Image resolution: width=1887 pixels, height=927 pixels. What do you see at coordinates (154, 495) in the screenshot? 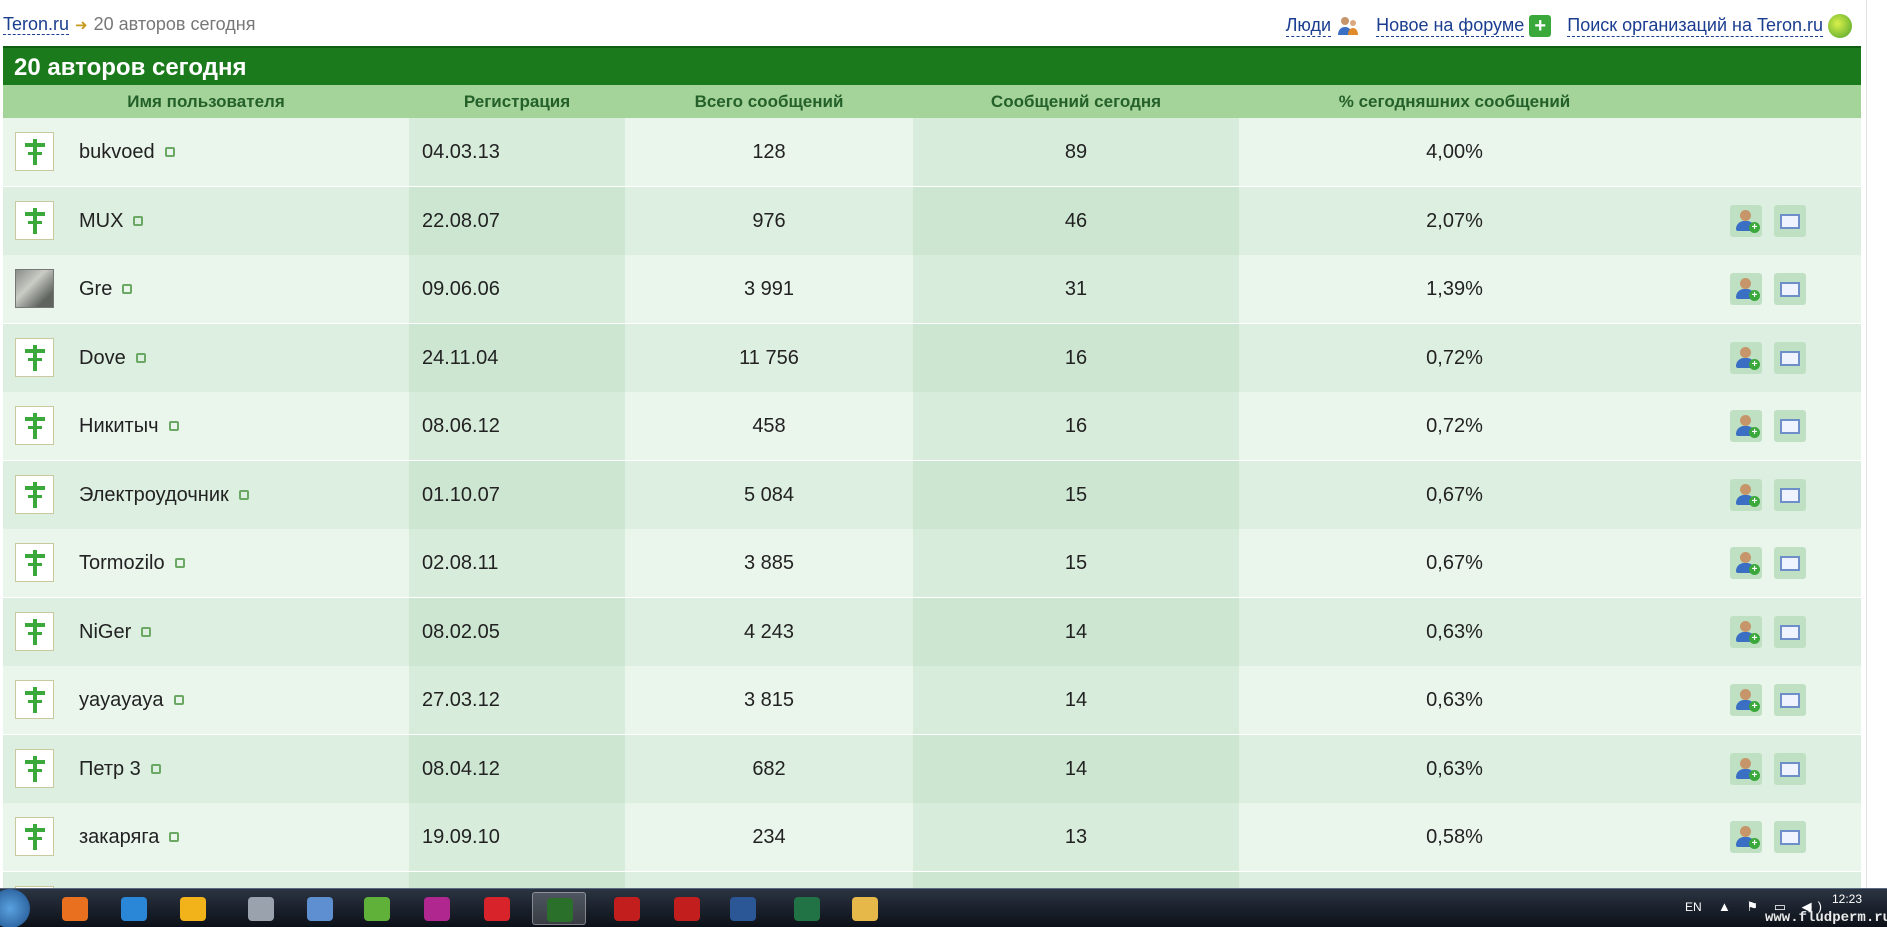
I see `user-name: Электроудочник` at bounding box center [154, 495].